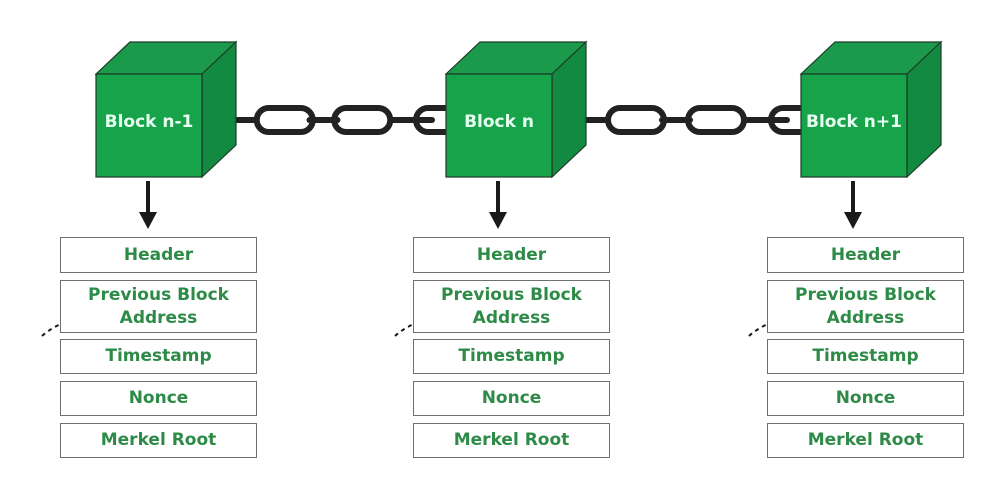  I want to click on block-label-n-minus-1: Block n-1, so click(149, 122).